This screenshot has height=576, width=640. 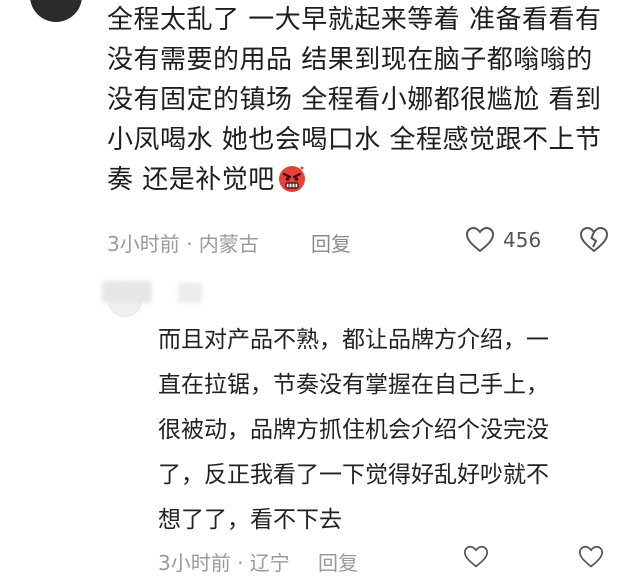 What do you see at coordinates (350, 60) in the screenshot?
I see `comment-line: 没有需要的用品 结果到现在脑子都嗡嗡的` at bounding box center [350, 60].